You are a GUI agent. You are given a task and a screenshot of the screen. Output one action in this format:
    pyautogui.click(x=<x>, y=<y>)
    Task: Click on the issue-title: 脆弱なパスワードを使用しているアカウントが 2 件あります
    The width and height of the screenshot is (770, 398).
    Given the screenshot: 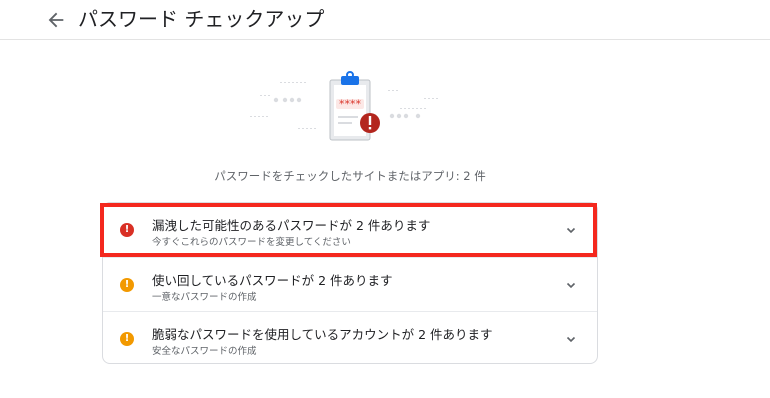 What is the action you would take?
    pyautogui.click(x=322, y=334)
    